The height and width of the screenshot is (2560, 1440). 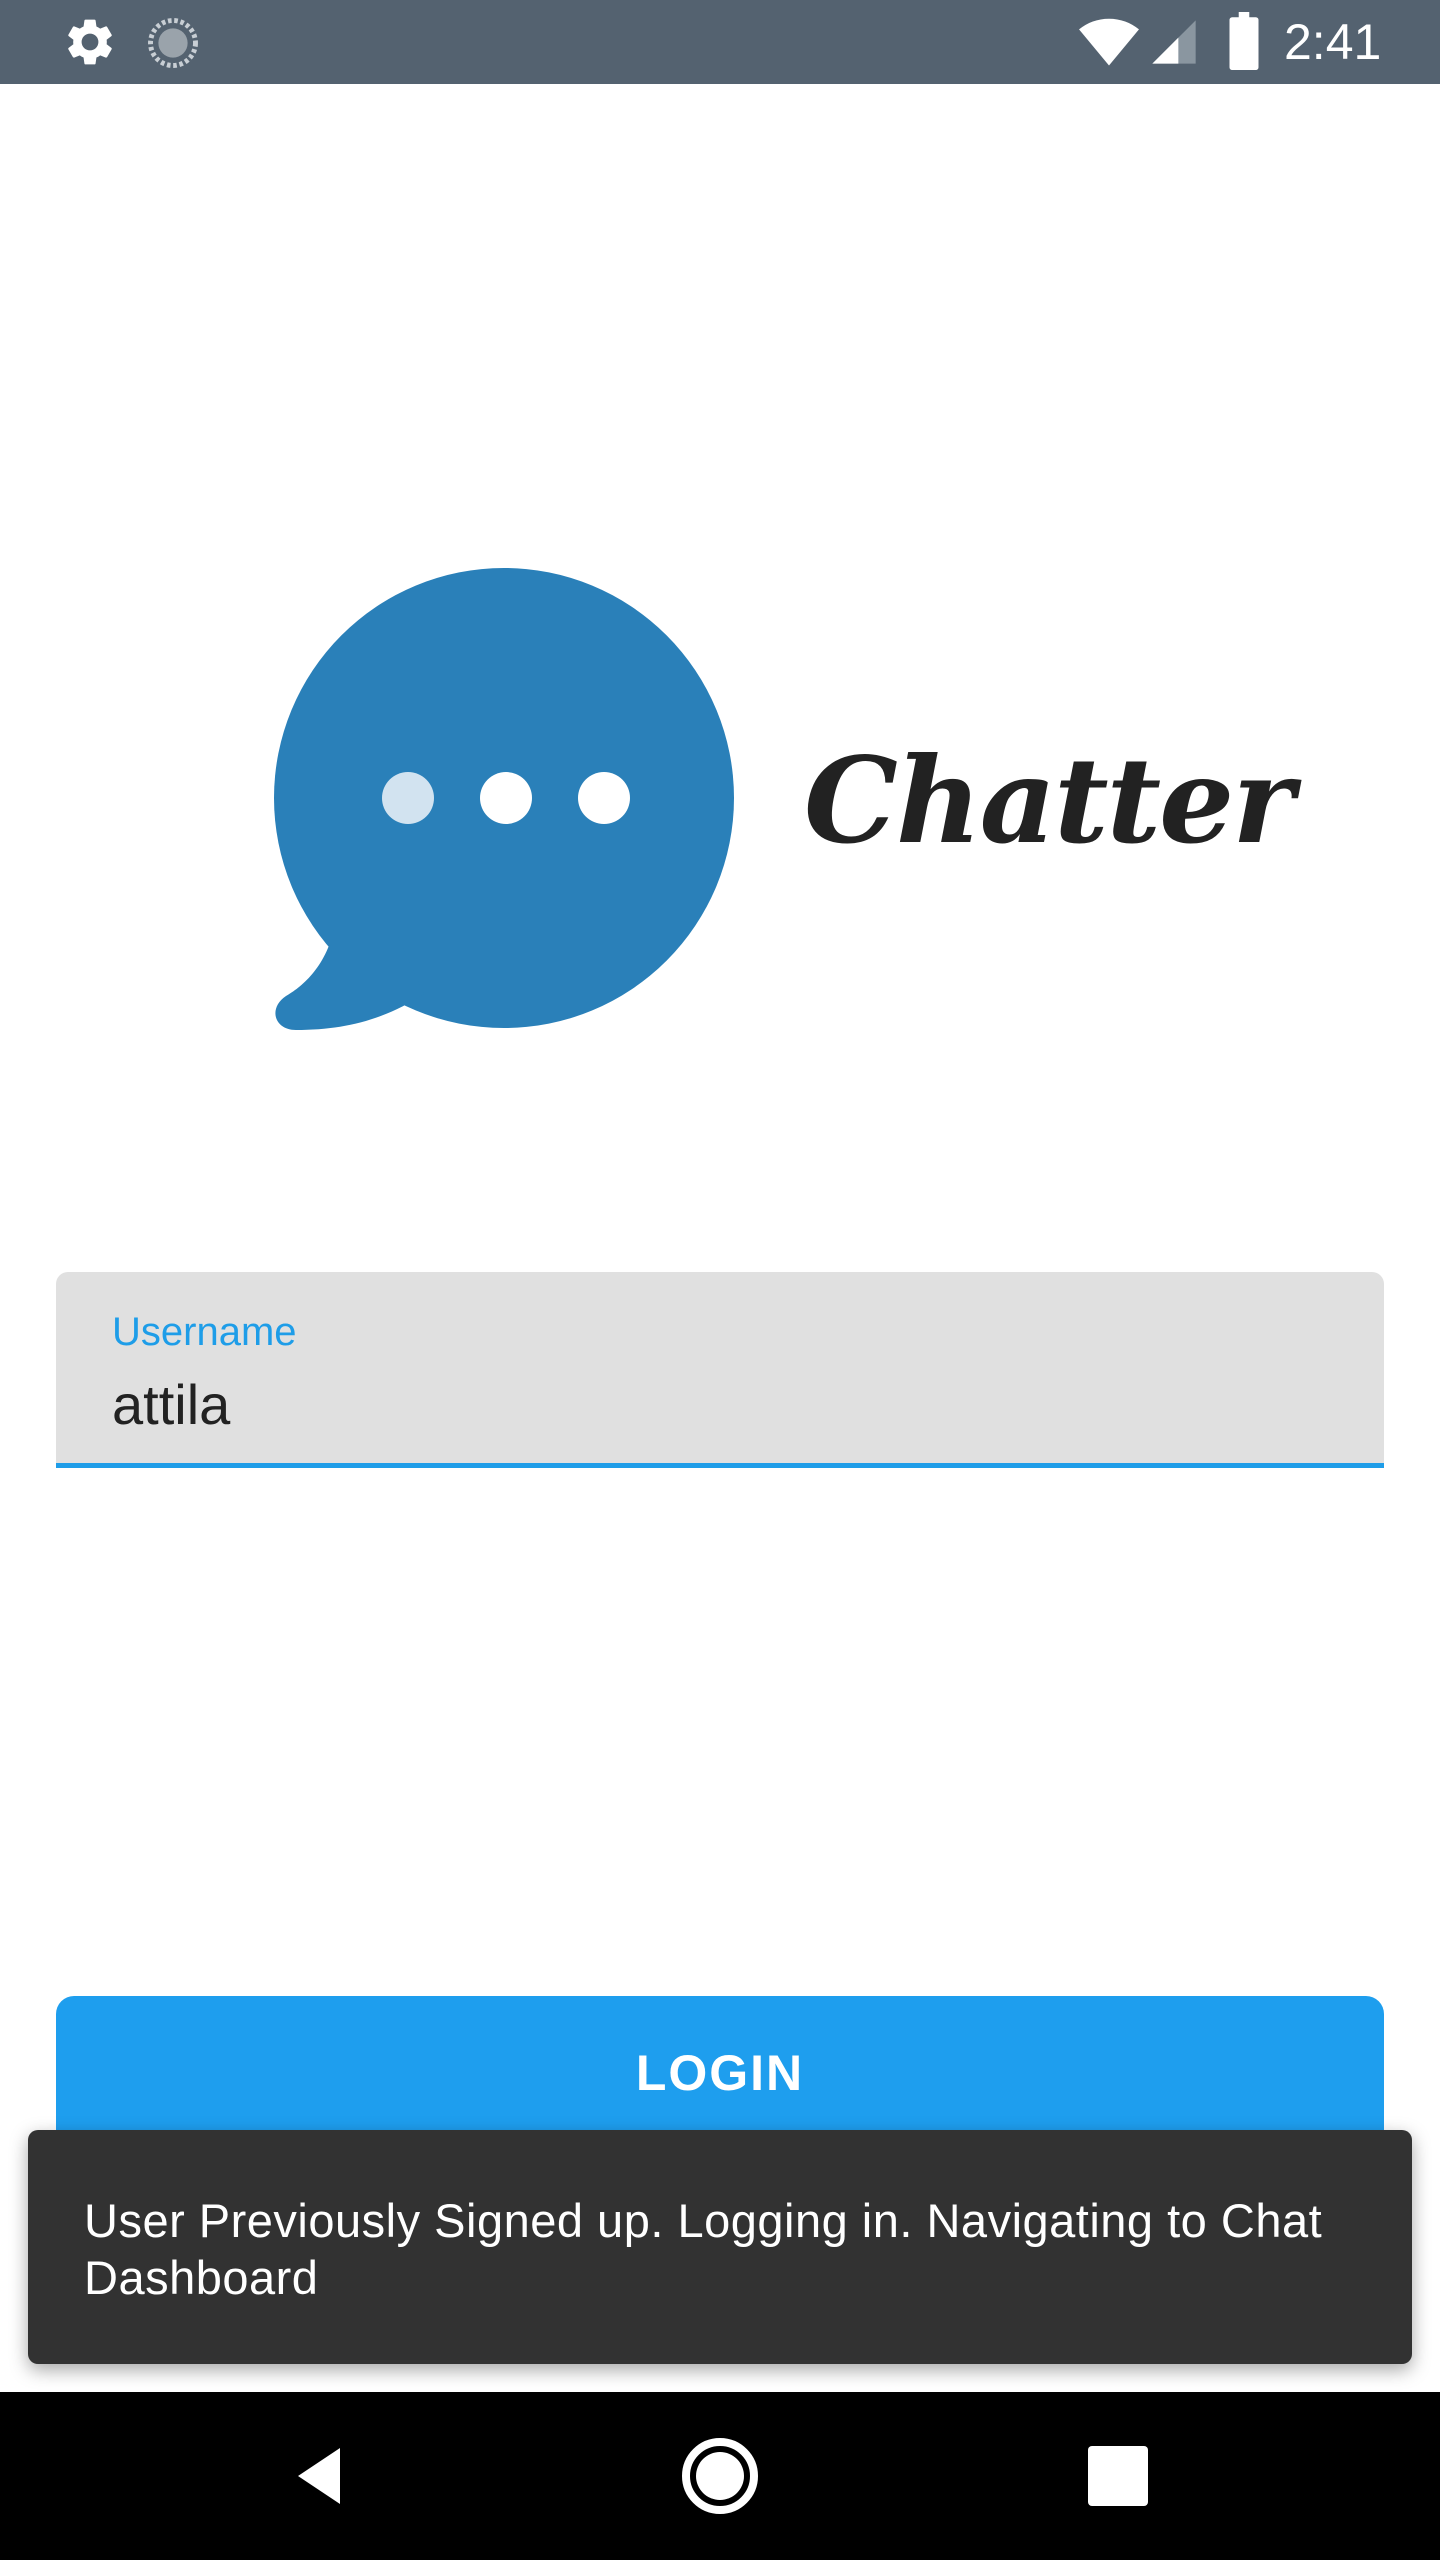 What do you see at coordinates (1049, 800) in the screenshot?
I see `app-name: Chatter` at bounding box center [1049, 800].